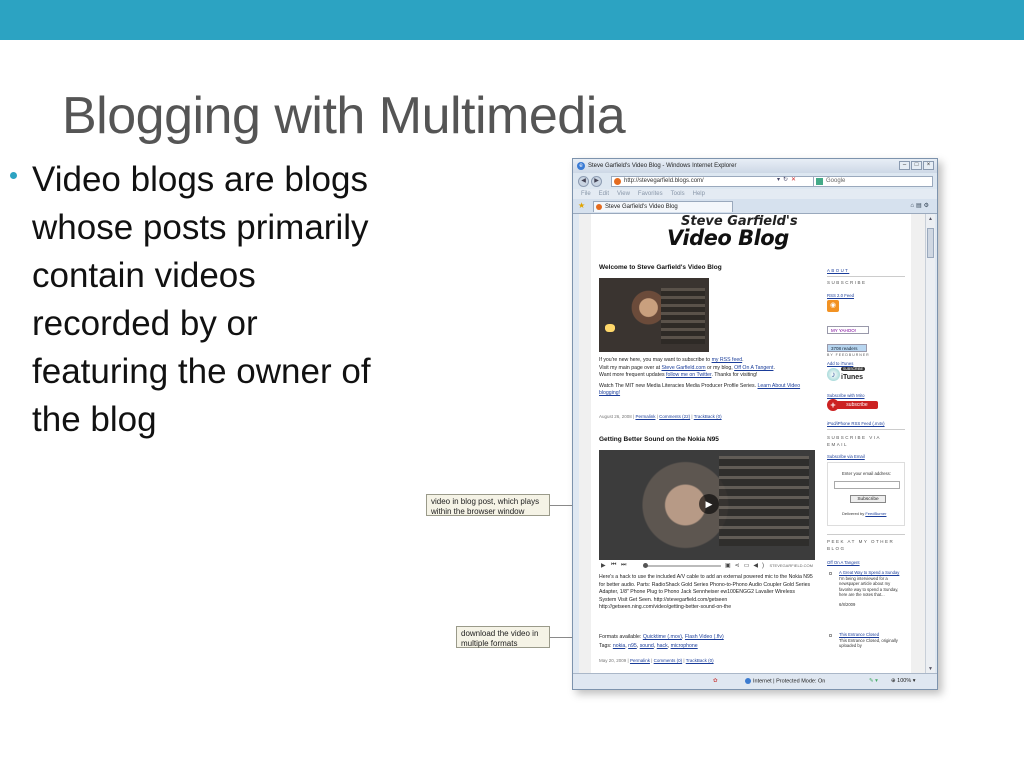 This screenshot has height=768, width=1024. Describe the element at coordinates (663, 206) in the screenshot. I see `tab-video-blog: Steve Garfield's Video Blog` at that location.